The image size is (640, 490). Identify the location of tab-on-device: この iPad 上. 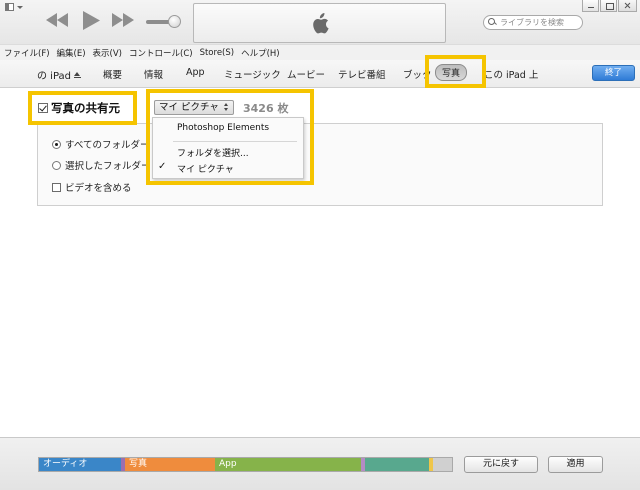
(511, 74).